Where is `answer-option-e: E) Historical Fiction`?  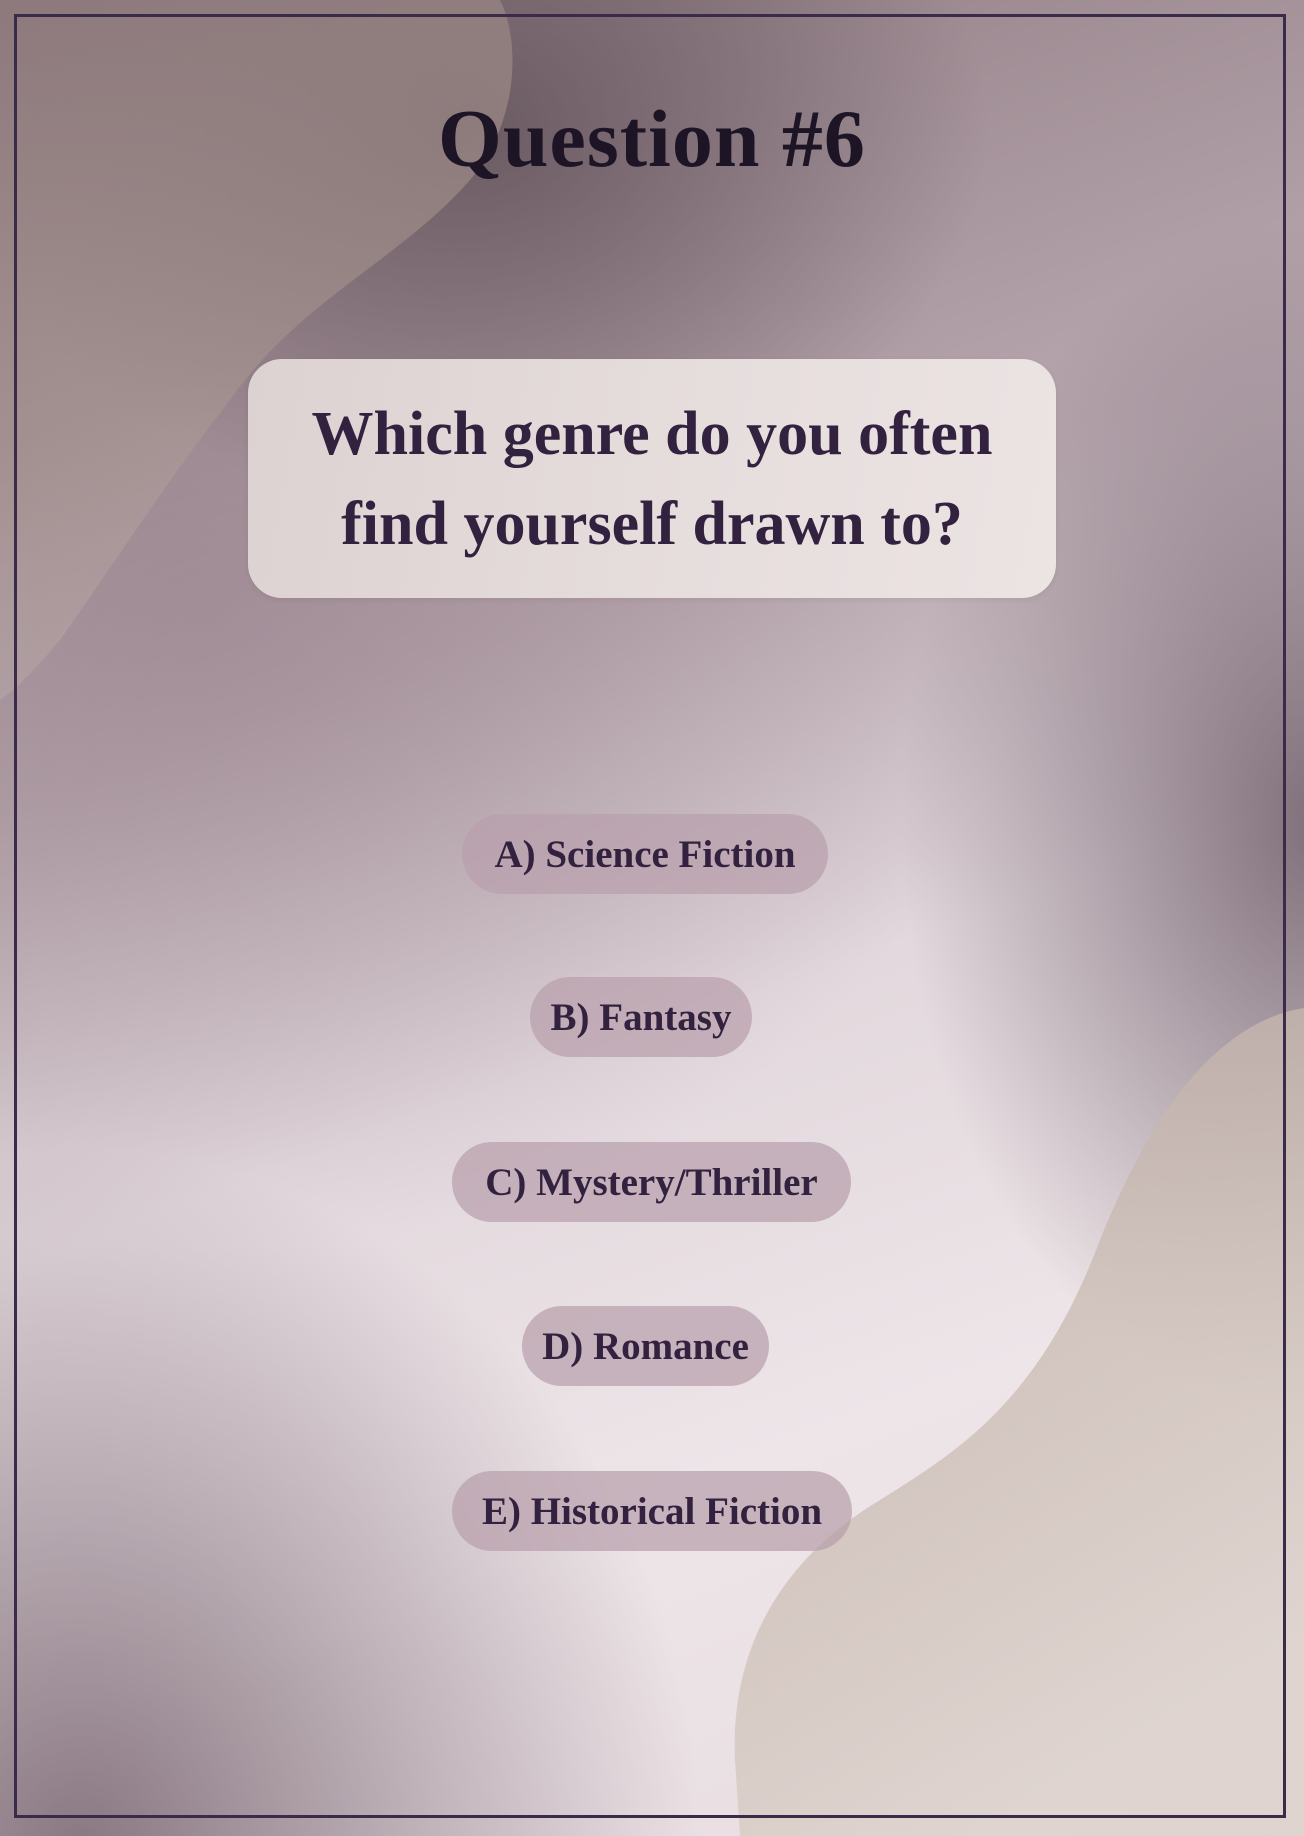
answer-option-e: E) Historical Fiction is located at coordinates (652, 1511).